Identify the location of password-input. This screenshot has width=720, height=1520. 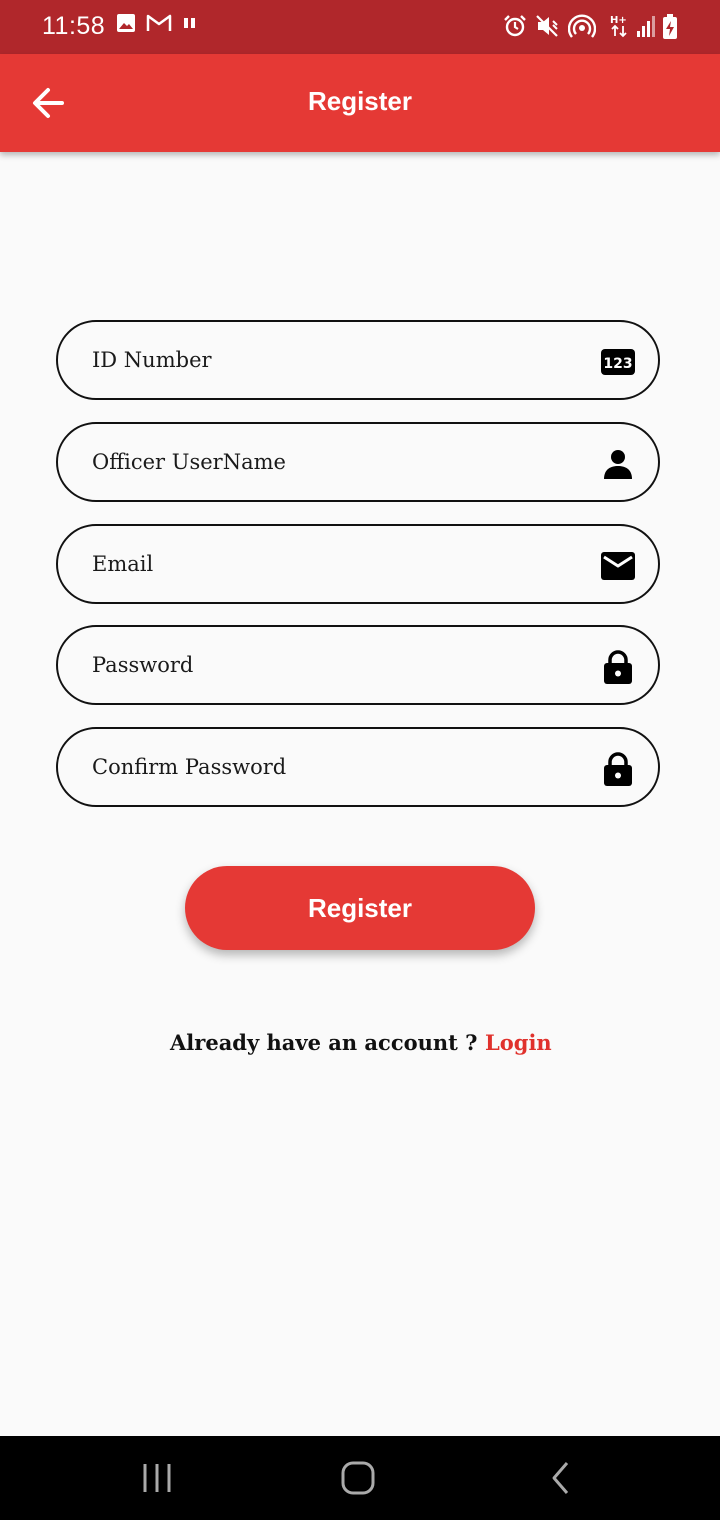
(332, 665).